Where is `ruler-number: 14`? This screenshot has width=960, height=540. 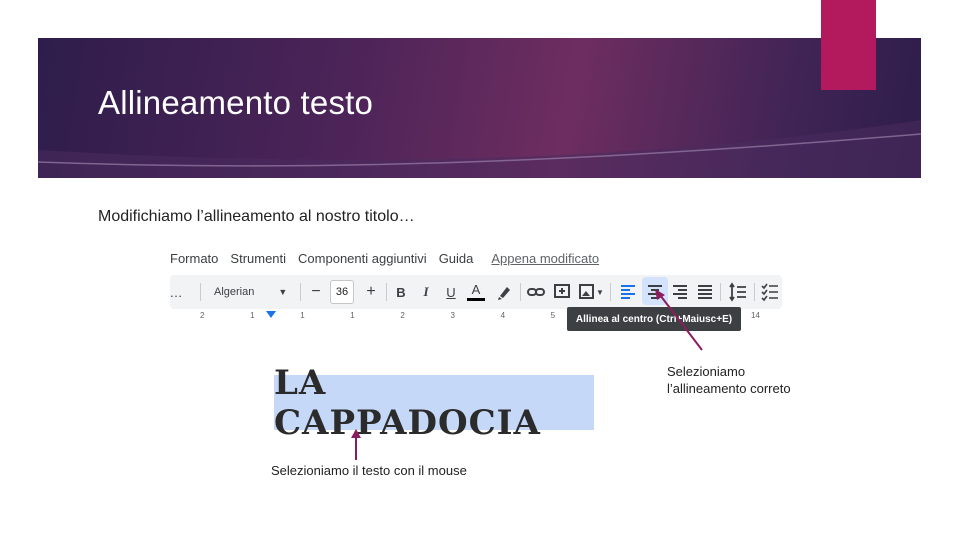 ruler-number: 14 is located at coordinates (755, 315).